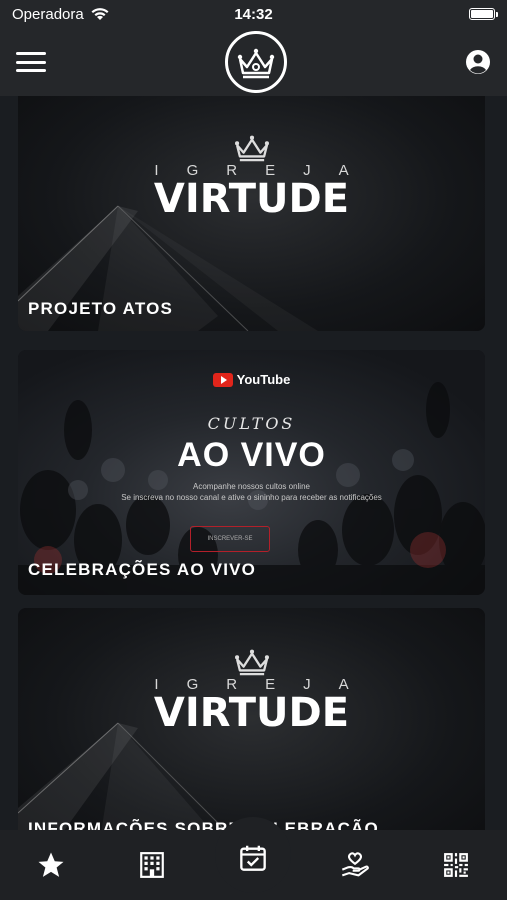 This screenshot has width=507, height=900. What do you see at coordinates (31, 62) in the screenshot?
I see `hamburger-icon` at bounding box center [31, 62].